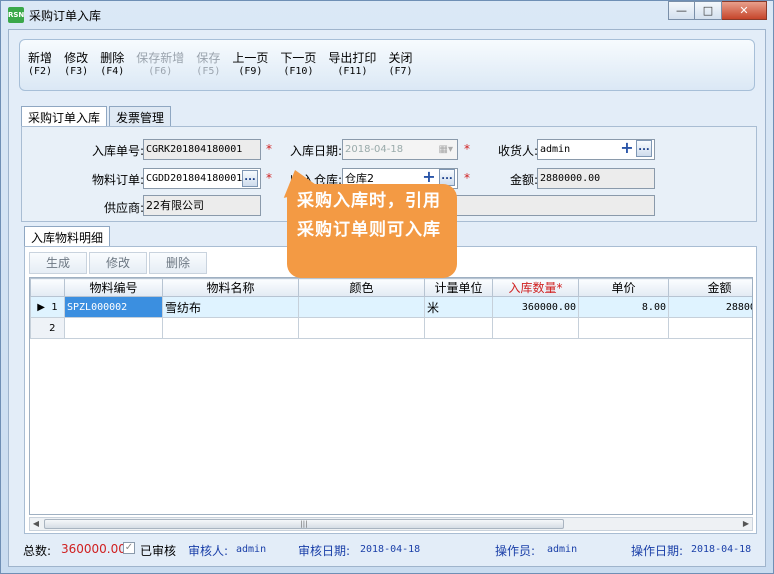 This screenshot has width=774, height=574. I want to click on close-window-button: ✕, so click(744, 10).